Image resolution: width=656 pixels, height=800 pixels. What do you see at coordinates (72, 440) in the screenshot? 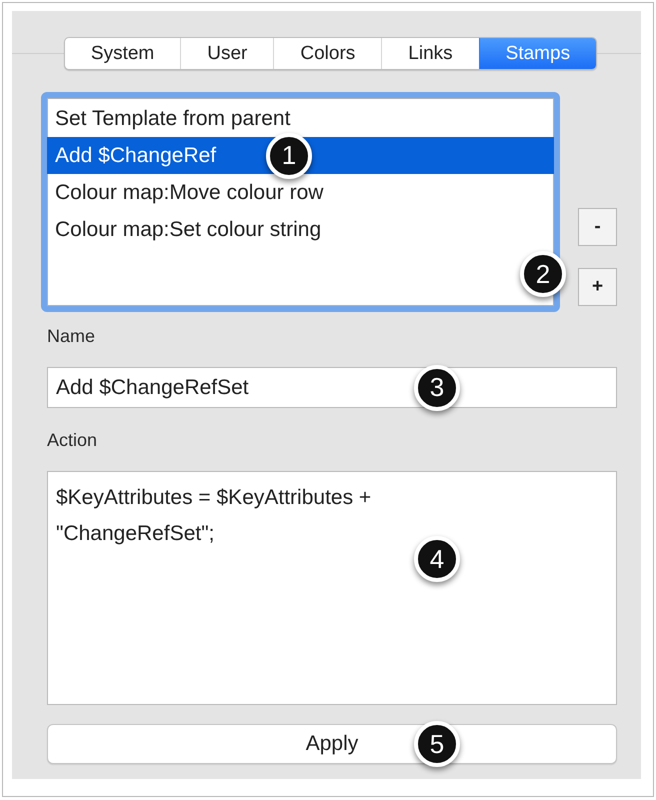
I see `action-label: Action` at bounding box center [72, 440].